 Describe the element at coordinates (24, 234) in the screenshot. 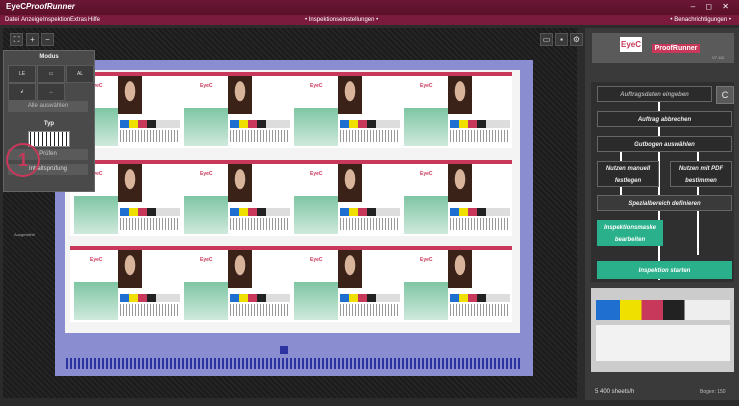

I see `selected-status: Ausgewählt` at that location.